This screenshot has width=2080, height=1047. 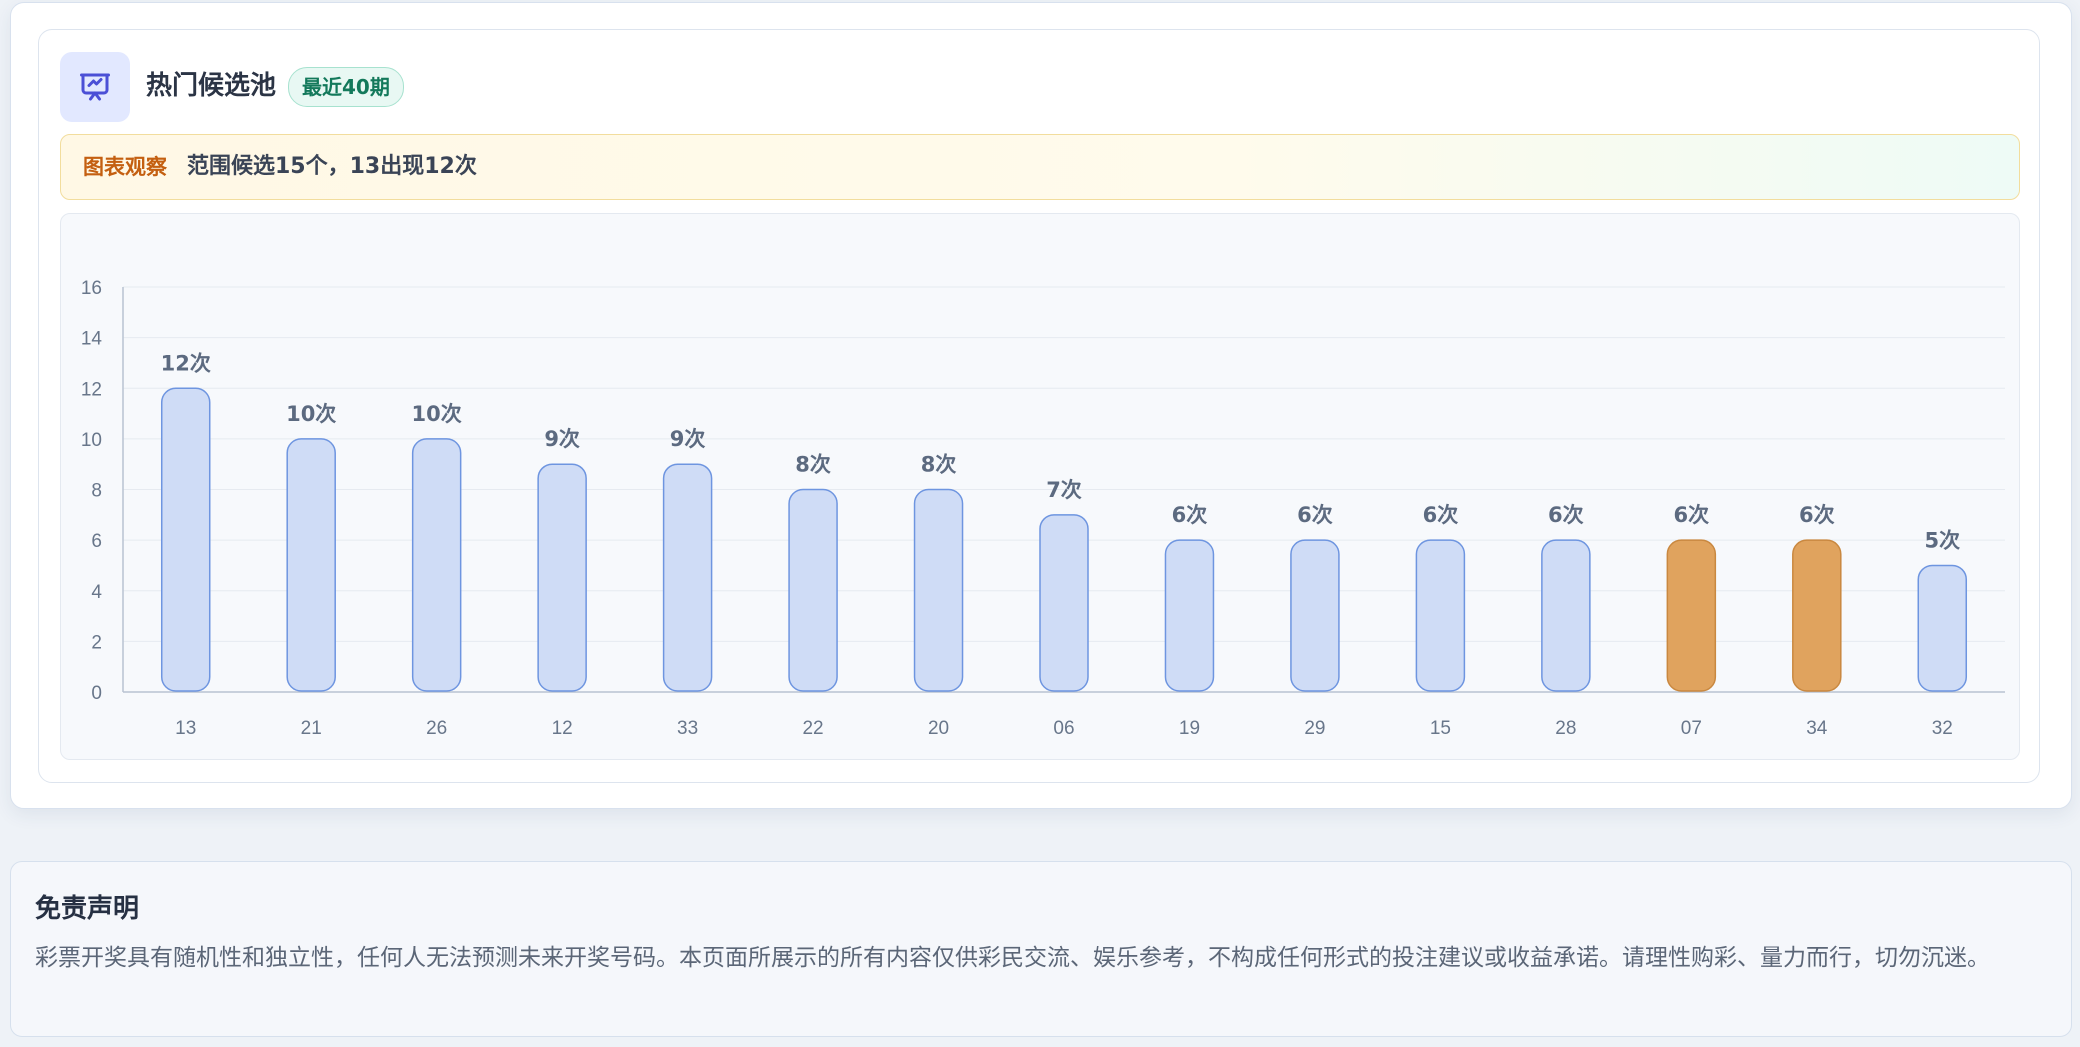 What do you see at coordinates (211, 86) in the screenshot?
I see `card-title: 热门候选池` at bounding box center [211, 86].